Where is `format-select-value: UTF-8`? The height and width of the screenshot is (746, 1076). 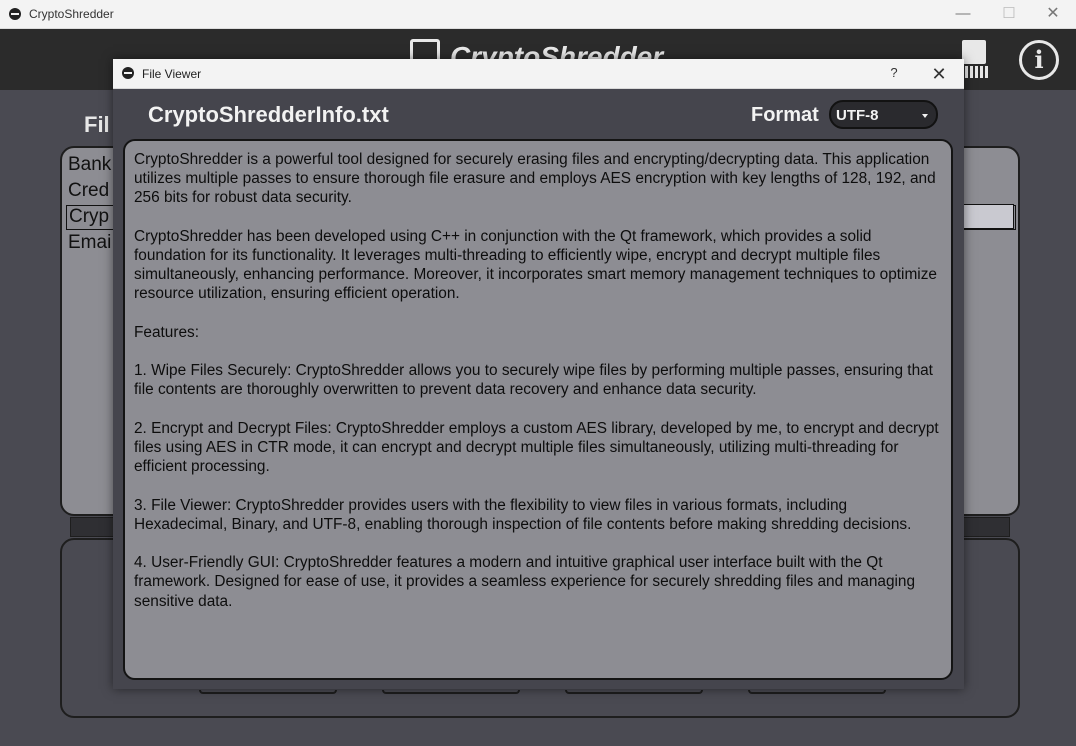
format-select-value: UTF-8 is located at coordinates (857, 115).